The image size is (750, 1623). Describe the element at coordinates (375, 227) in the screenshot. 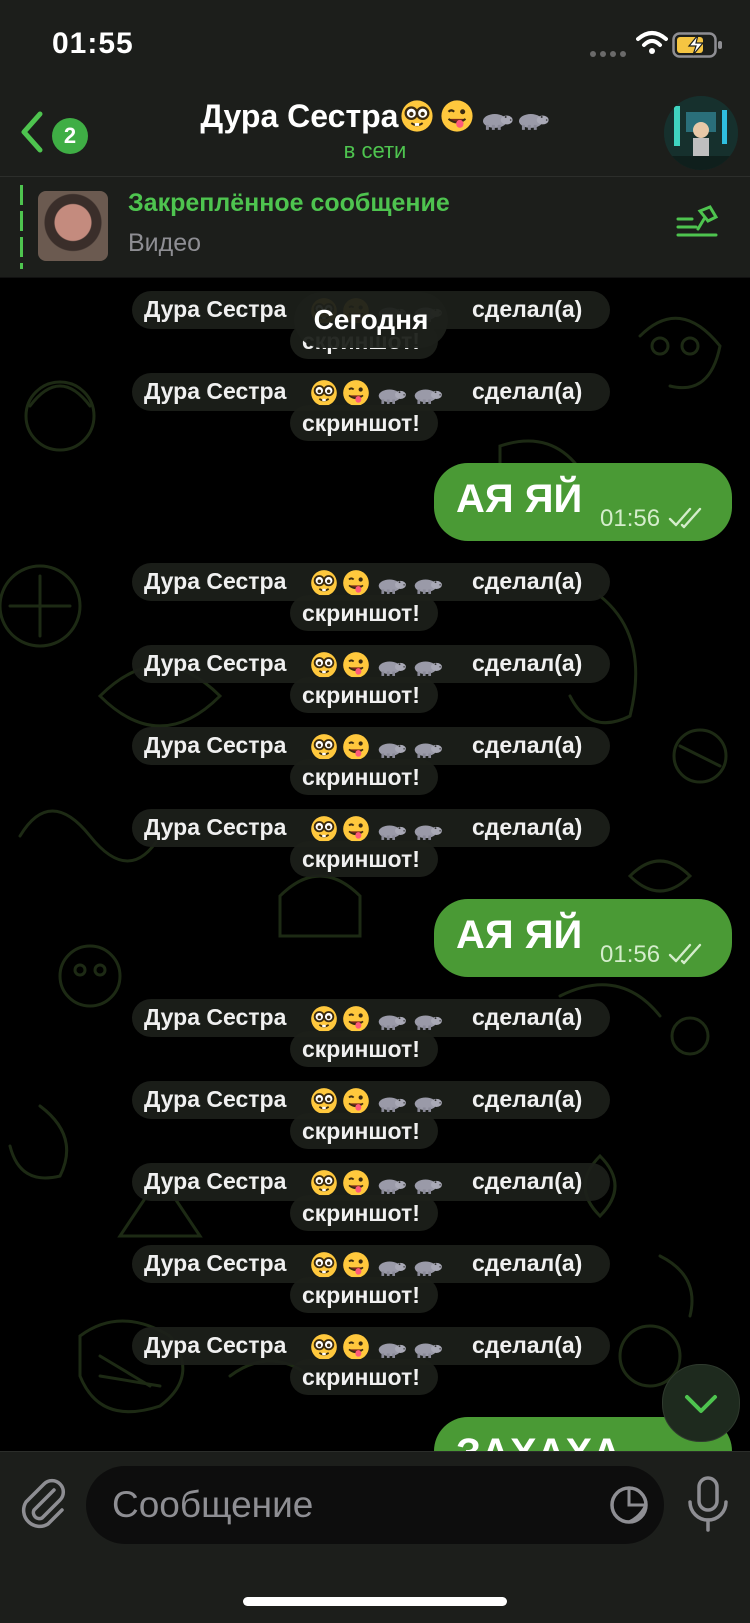

I see `pinned-message-bar: Закреплённое сообщение Видео` at that location.